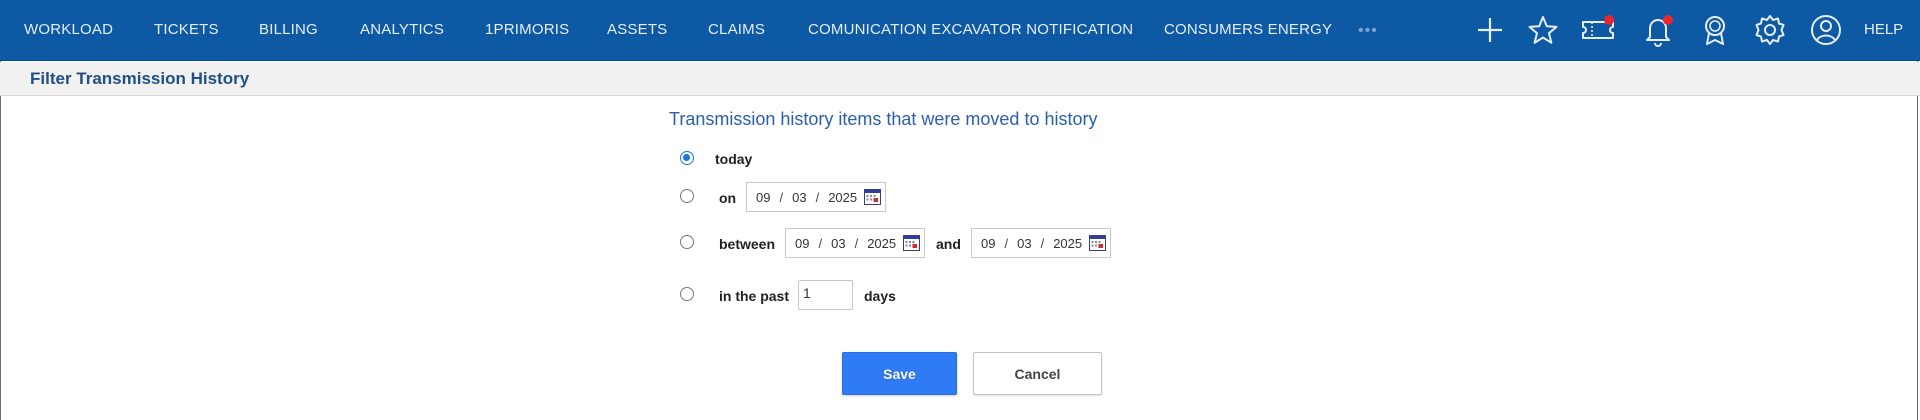 Image resolution: width=1920 pixels, height=420 pixels. What do you see at coordinates (687, 158) in the screenshot?
I see `radio-today` at bounding box center [687, 158].